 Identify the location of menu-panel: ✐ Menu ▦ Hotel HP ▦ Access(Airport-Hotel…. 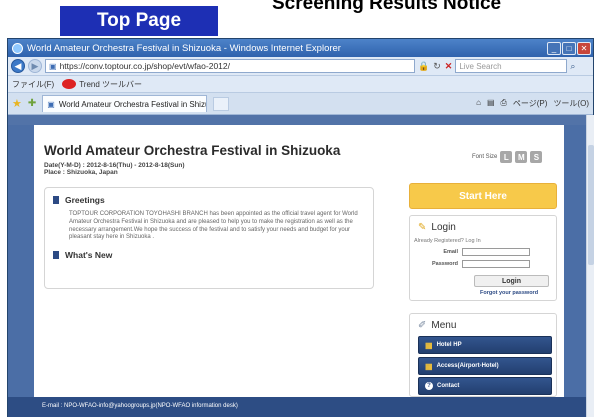
(483, 355).